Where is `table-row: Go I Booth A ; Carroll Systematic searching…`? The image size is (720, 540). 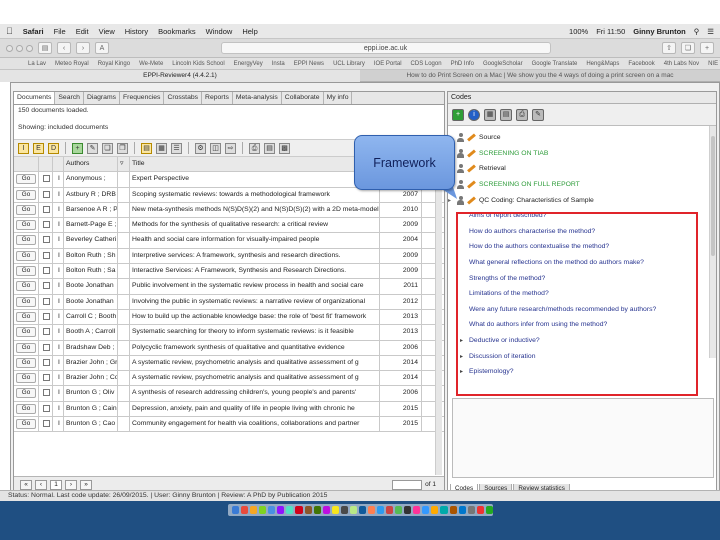
table-row: Go I Booth A ; Carroll Systematic searching… is located at coordinates (229, 333).